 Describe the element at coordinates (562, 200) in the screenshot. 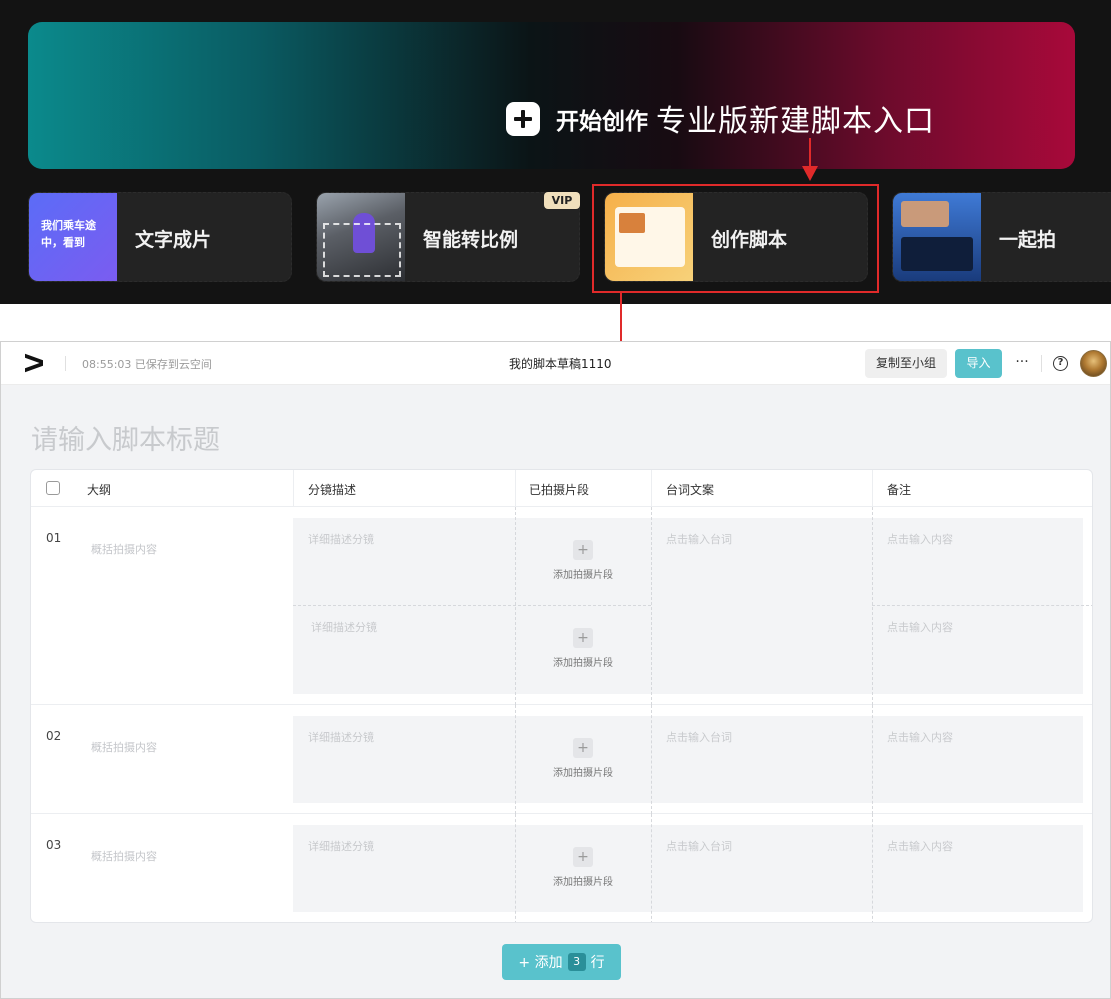

I see `vip-badge: VIP` at that location.